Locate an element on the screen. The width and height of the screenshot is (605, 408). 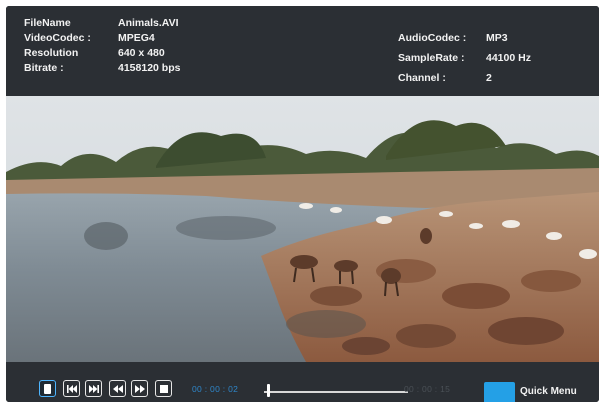
file-name-value: Animals.AVI is located at coordinates (148, 23).